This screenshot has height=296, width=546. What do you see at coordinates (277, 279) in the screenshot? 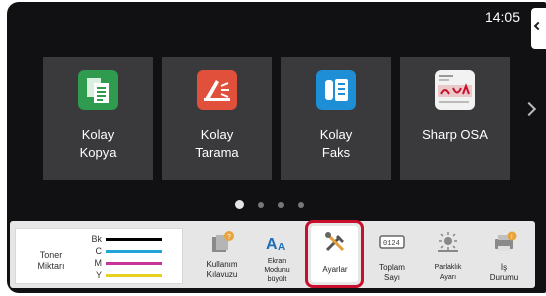
I see `tool-label-line3: büyült` at bounding box center [277, 279].